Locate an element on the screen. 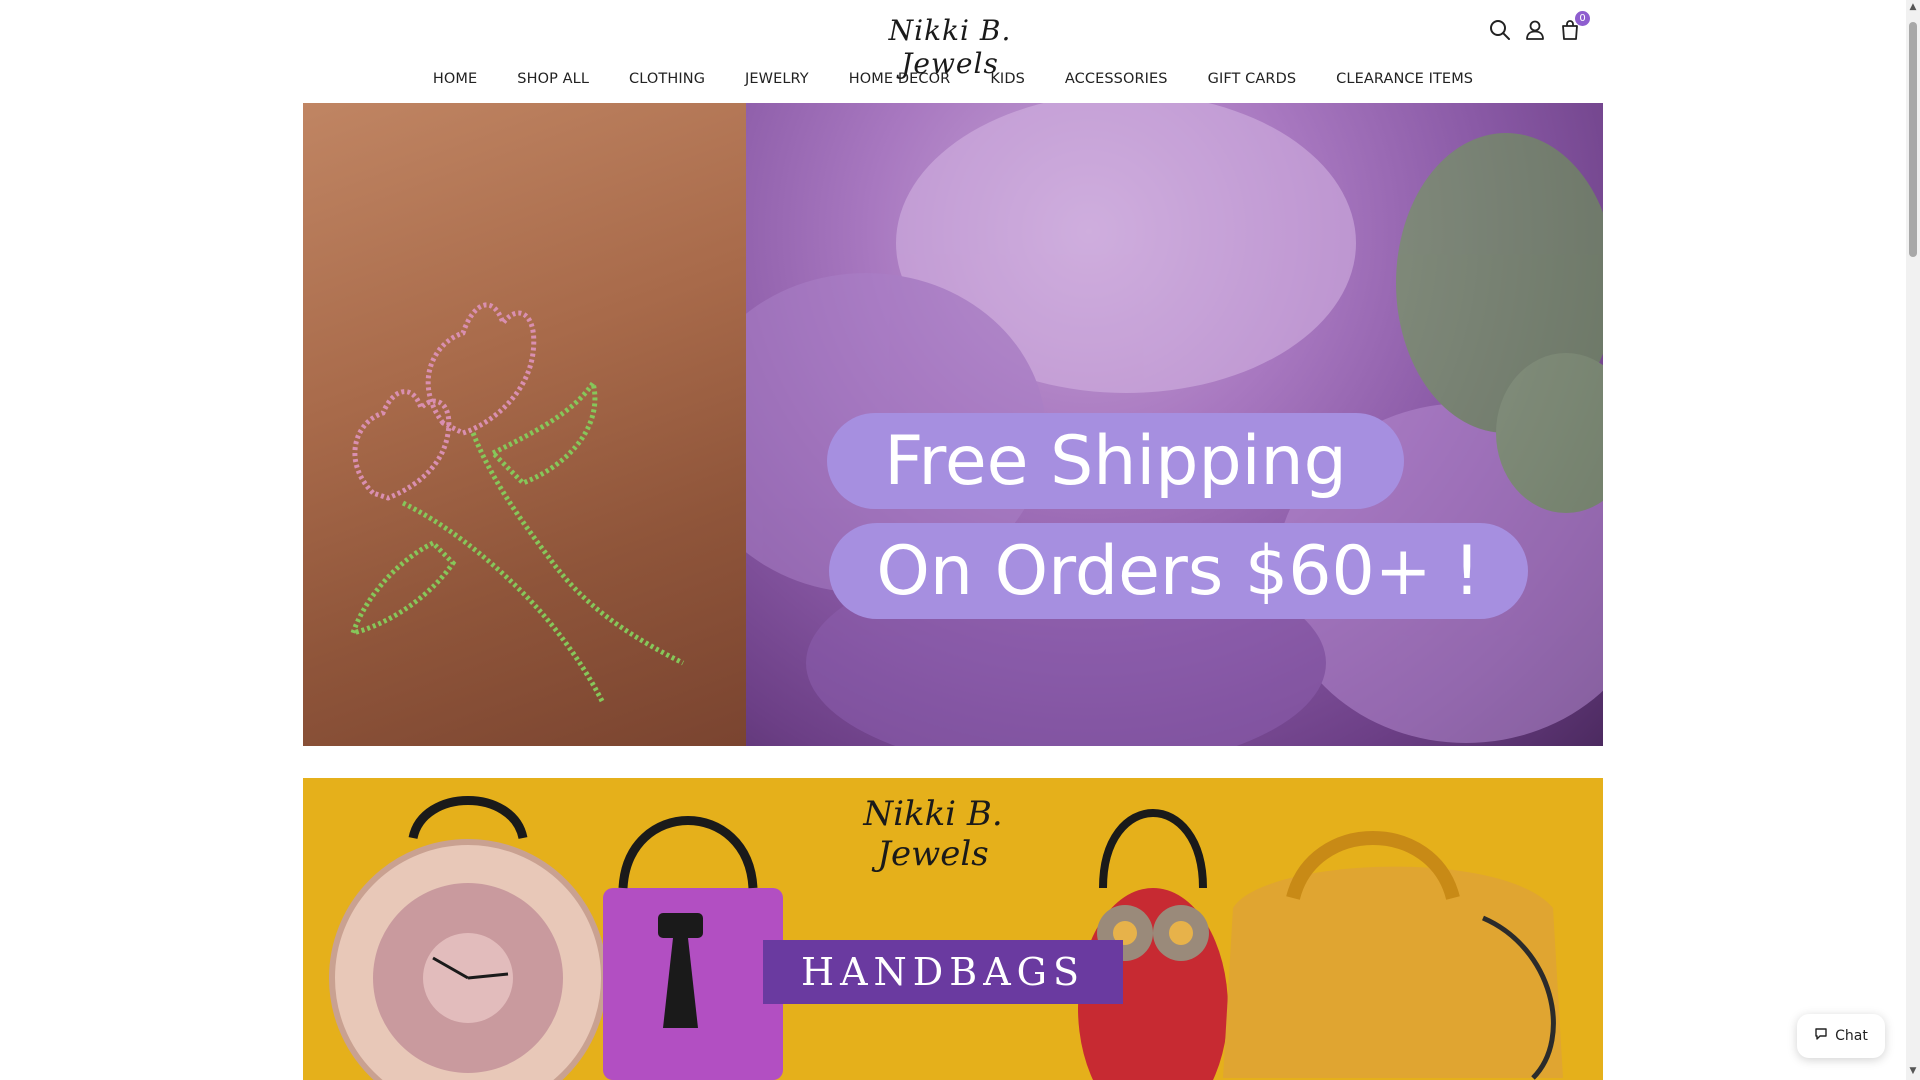  user-icon is located at coordinates (1535, 30).